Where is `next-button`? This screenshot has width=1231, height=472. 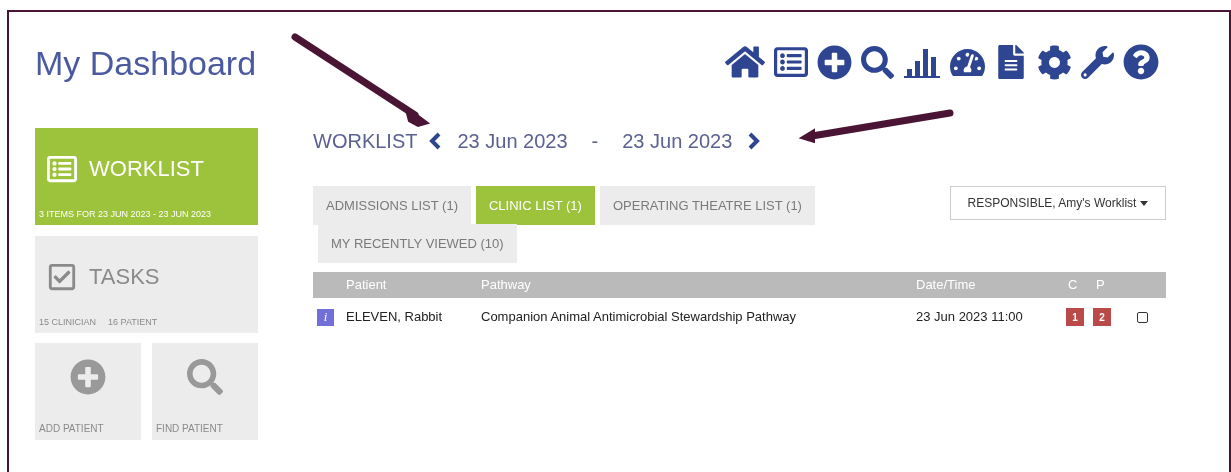
next-button is located at coordinates (754, 141).